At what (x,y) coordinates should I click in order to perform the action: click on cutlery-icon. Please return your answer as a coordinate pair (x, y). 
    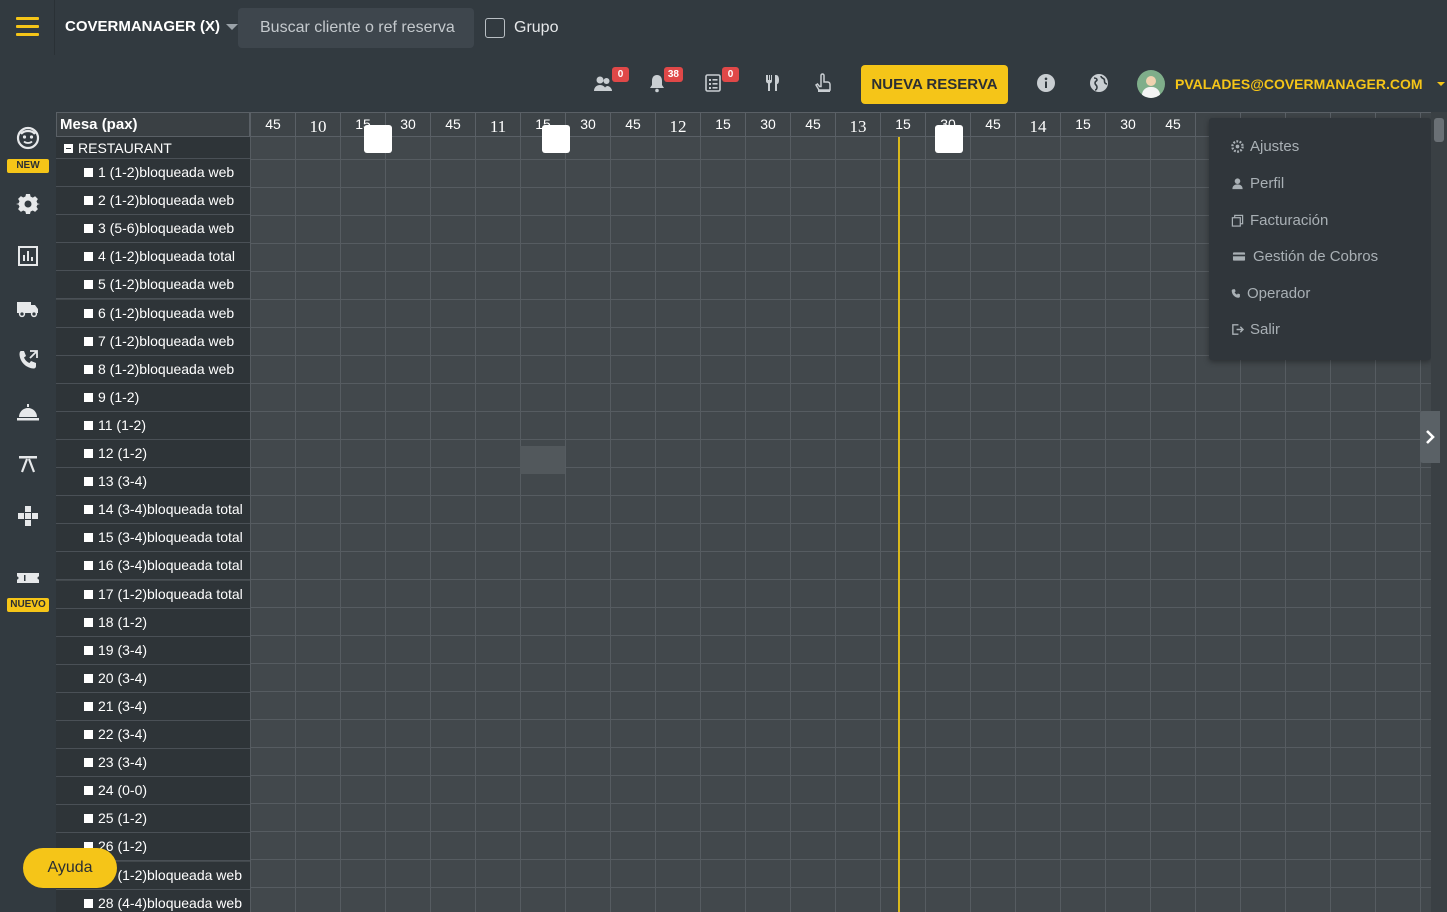
    Looking at the image, I should click on (772, 83).